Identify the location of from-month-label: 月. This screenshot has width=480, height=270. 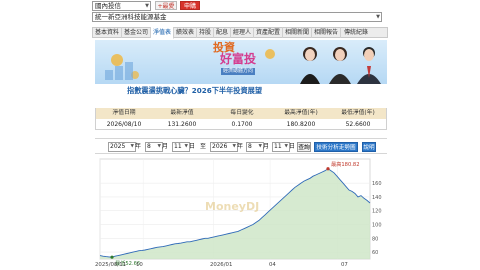
(165, 146).